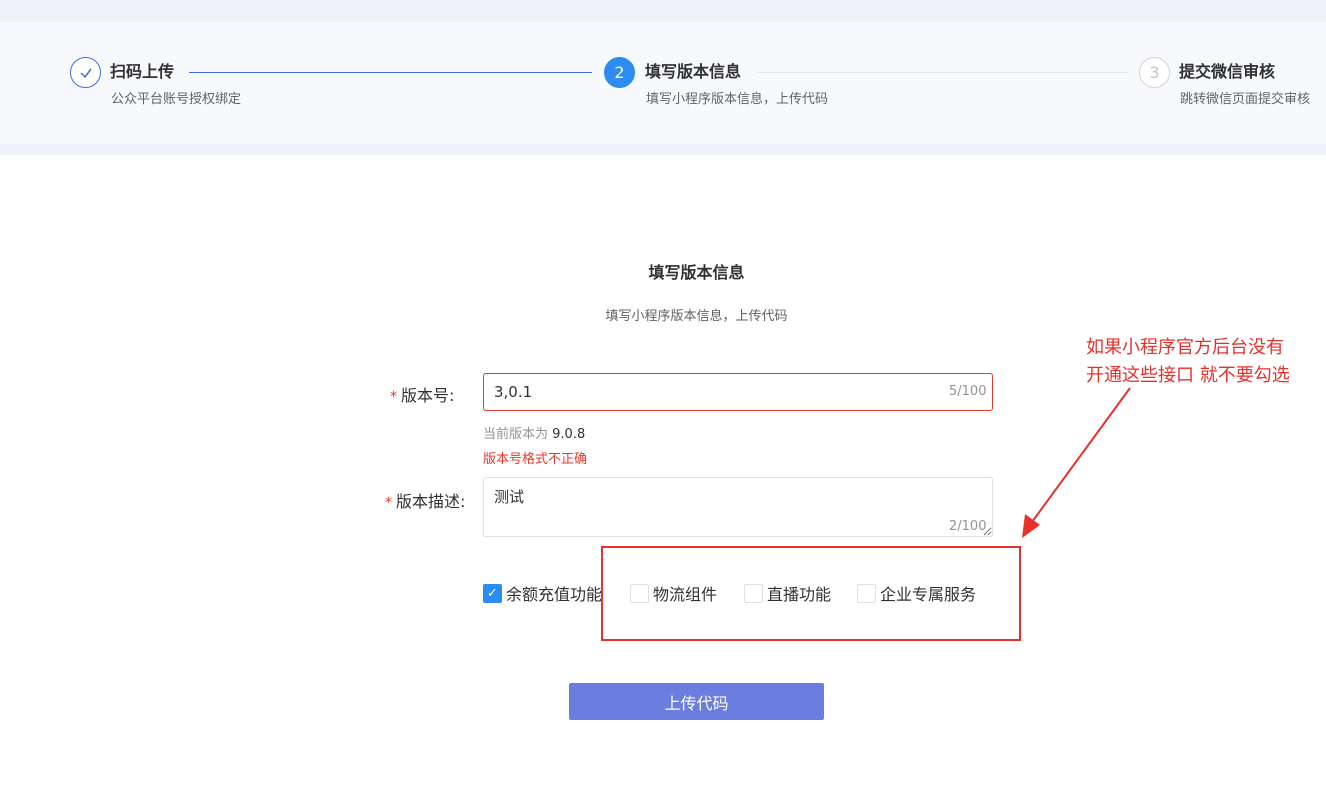 This screenshot has height=794, width=1326. Describe the element at coordinates (428, 395) in the screenshot. I see `version-label-text: 版本号:` at that location.